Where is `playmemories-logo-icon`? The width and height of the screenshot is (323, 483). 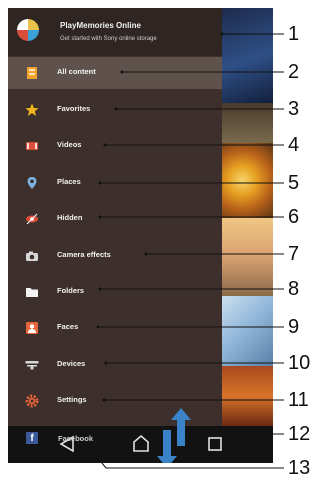
playmemories-logo-icon is located at coordinates (28, 30).